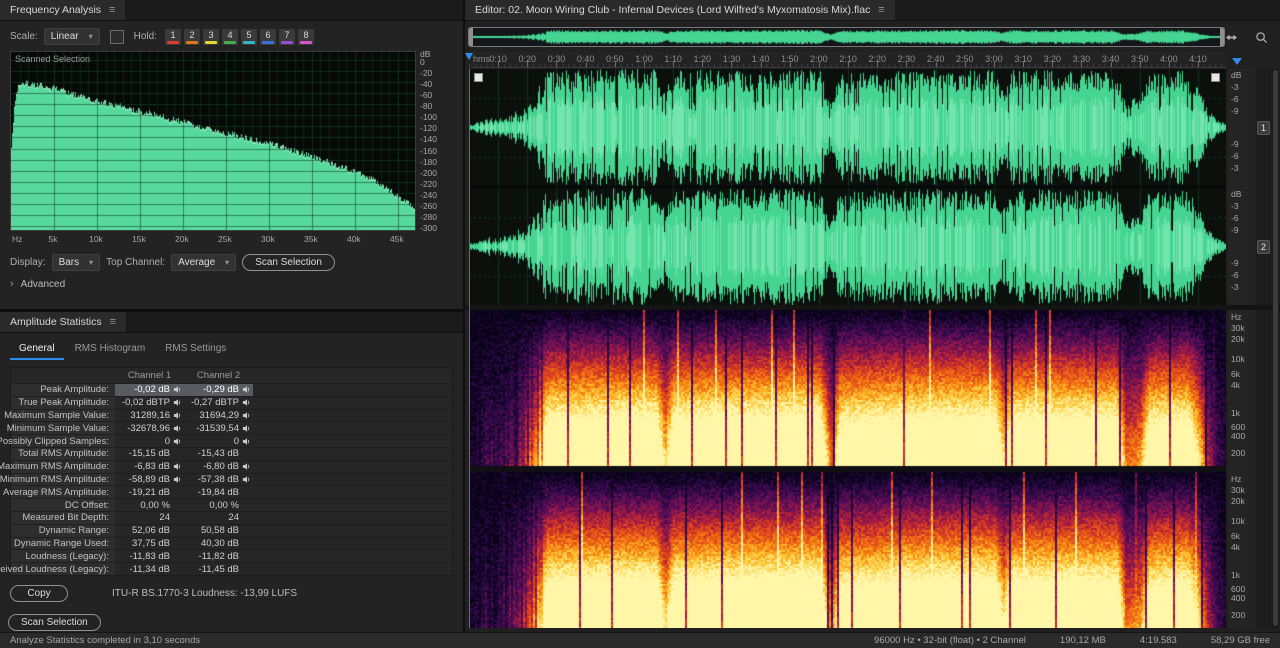 The image size is (1280, 648). What do you see at coordinates (286, 36) in the screenshot?
I see `hold-button-7: 7` at bounding box center [286, 36].